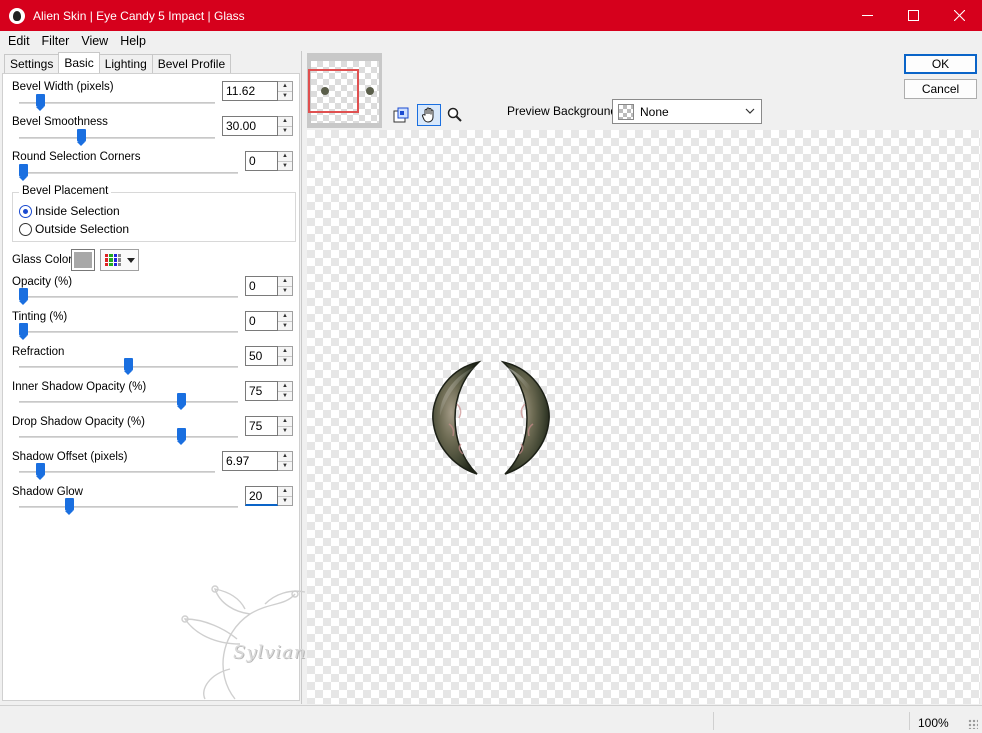 This screenshot has height=733, width=982. Describe the element at coordinates (191, 63) in the screenshot. I see `tab-bevel-profile: Bevel Profile` at that location.